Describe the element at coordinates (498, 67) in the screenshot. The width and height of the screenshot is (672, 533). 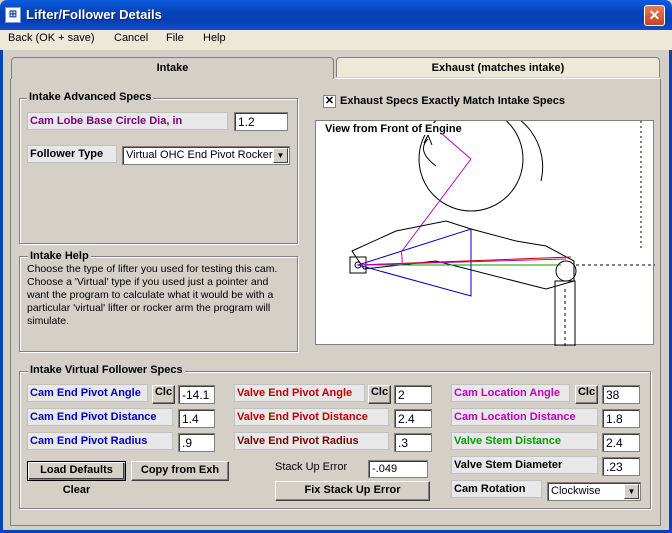
I see `tab-exhaust: Exhaust (matches intake)` at that location.